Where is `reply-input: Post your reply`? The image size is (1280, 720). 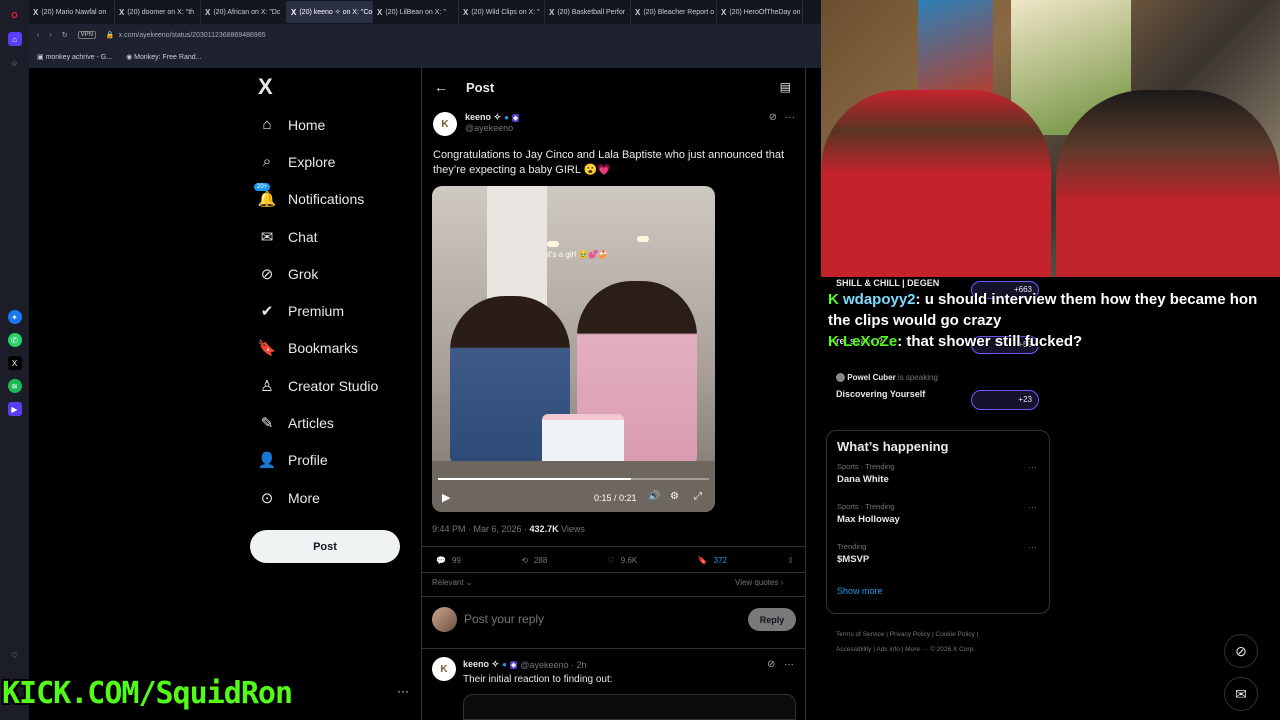 reply-input: Post your reply is located at coordinates (504, 619).